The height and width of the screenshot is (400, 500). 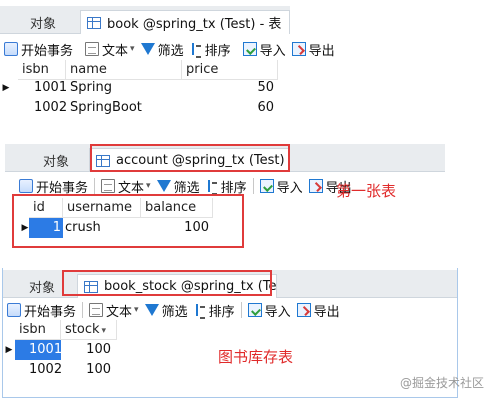 I want to click on table-icon, so click(x=94, y=22).